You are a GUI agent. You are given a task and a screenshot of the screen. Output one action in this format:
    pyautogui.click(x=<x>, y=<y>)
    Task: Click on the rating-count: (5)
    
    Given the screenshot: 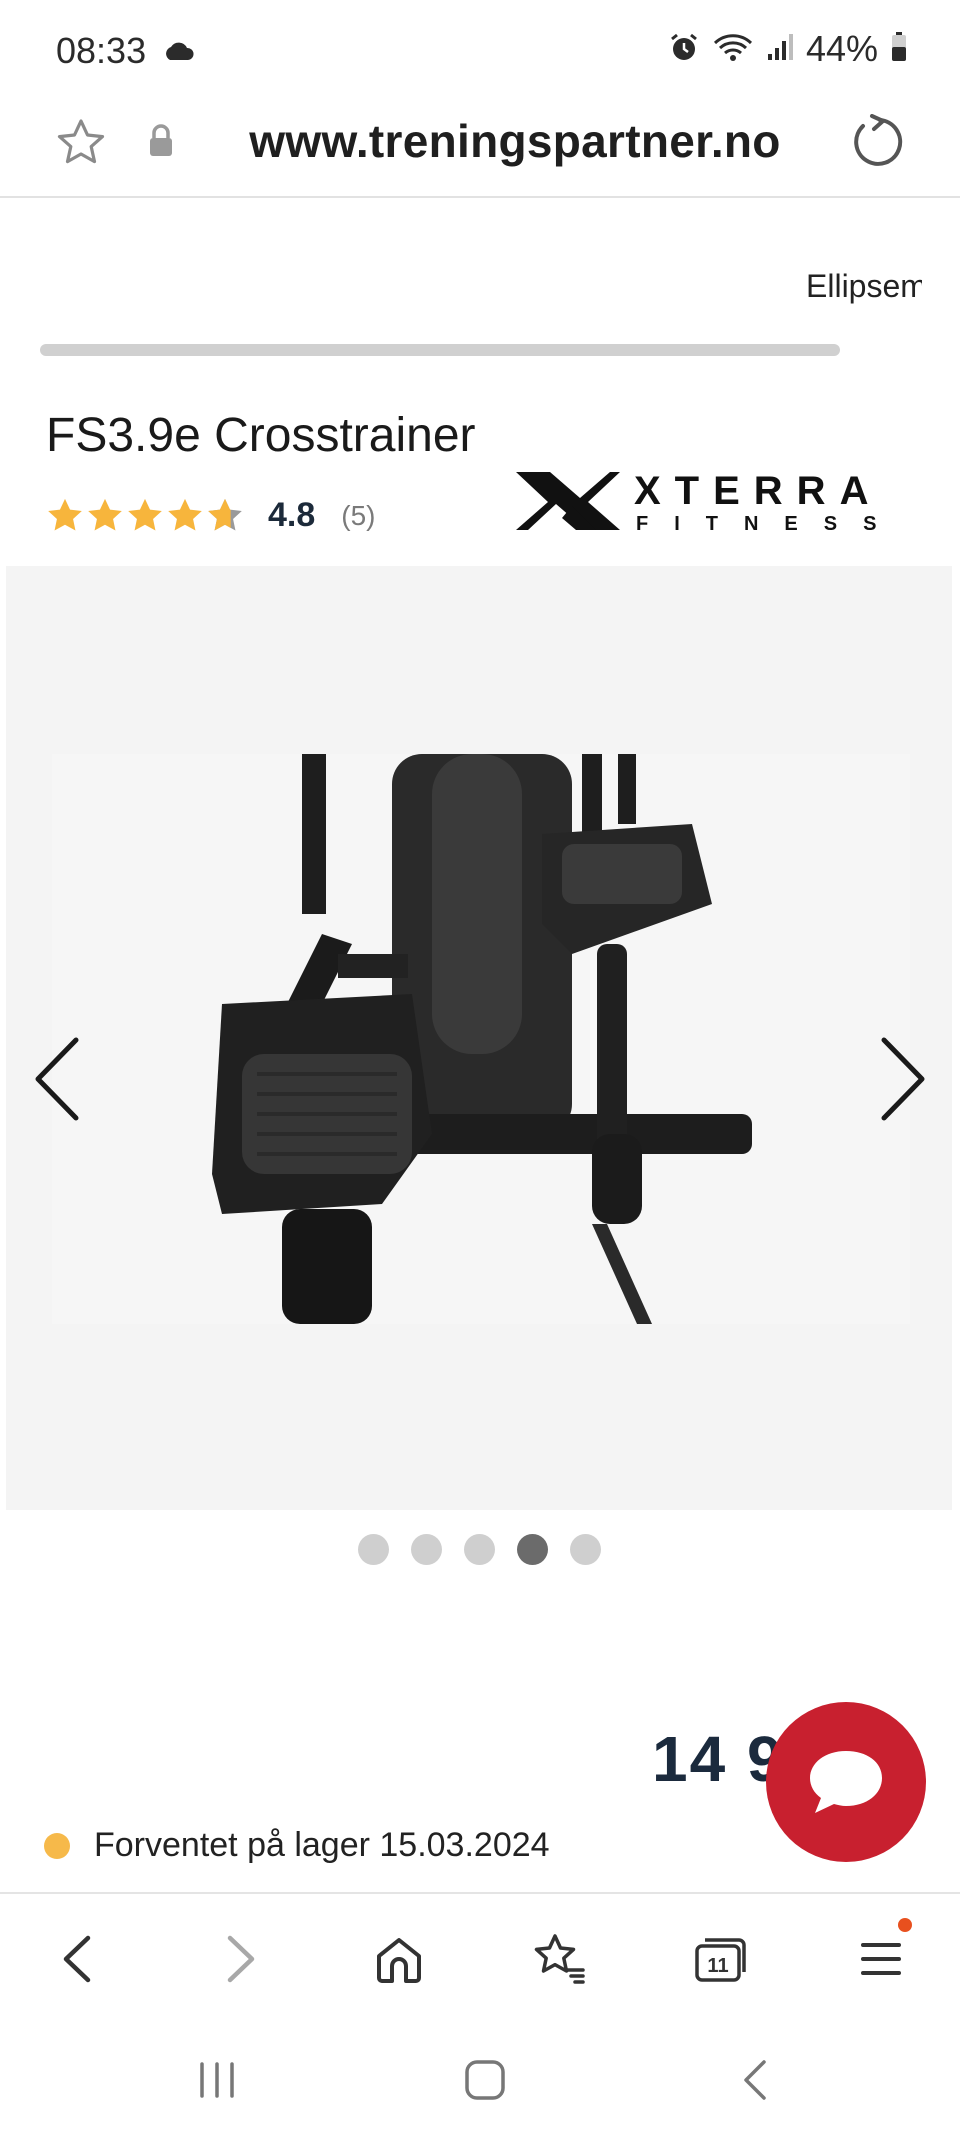 What is the action you would take?
    pyautogui.click(x=358, y=515)
    